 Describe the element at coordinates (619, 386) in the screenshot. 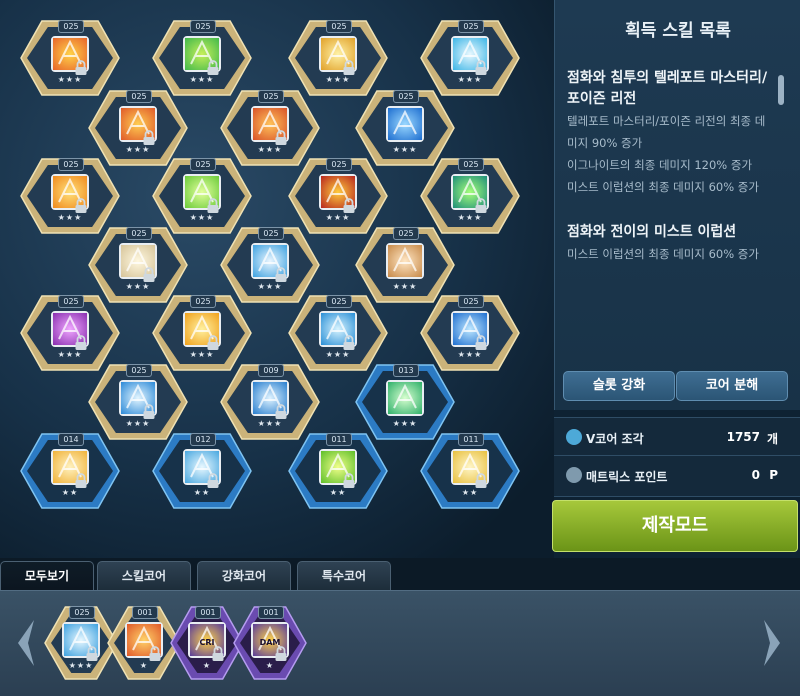

I see `slot-upgrade-button: 슬롯 강화` at that location.